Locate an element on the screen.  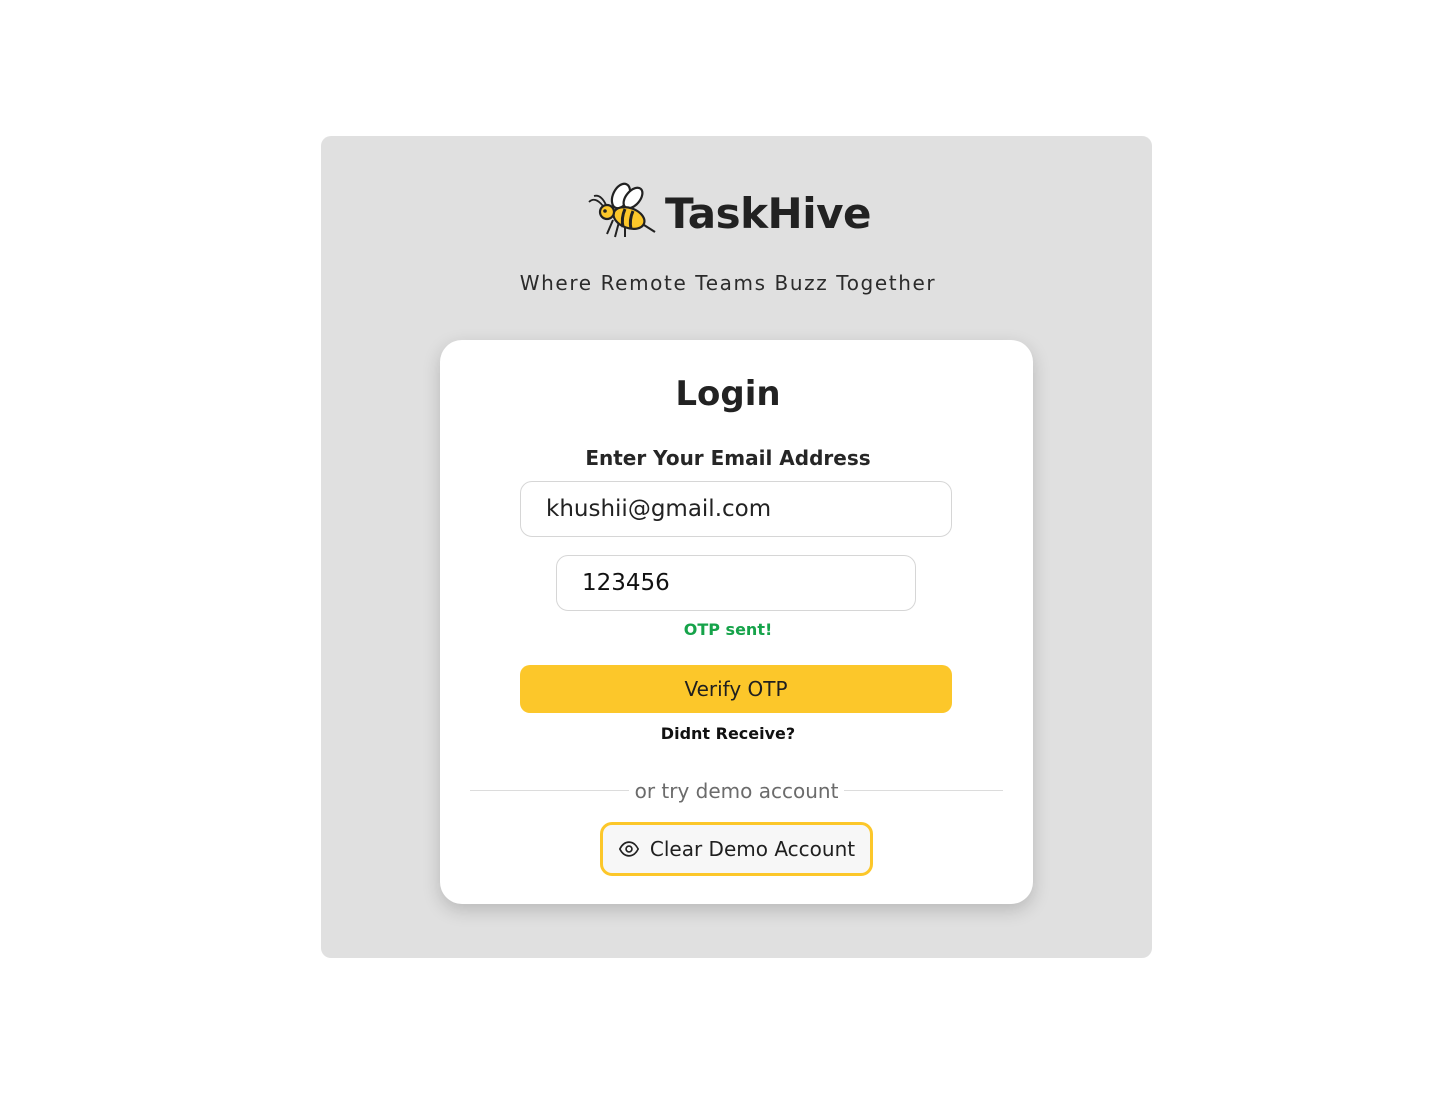
brand-header: TaskHive is located at coordinates (728, 213).